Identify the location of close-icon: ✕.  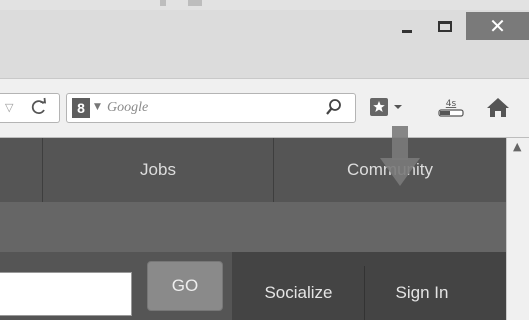
(497, 26).